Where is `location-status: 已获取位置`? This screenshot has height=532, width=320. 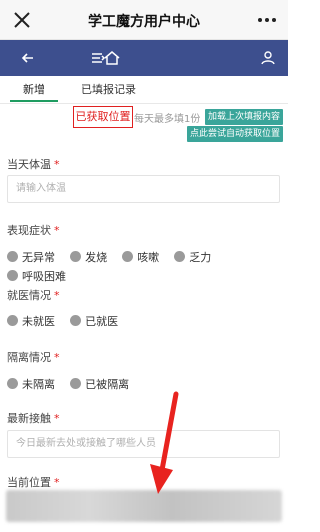
location-status: 已获取位置 is located at coordinates (103, 117).